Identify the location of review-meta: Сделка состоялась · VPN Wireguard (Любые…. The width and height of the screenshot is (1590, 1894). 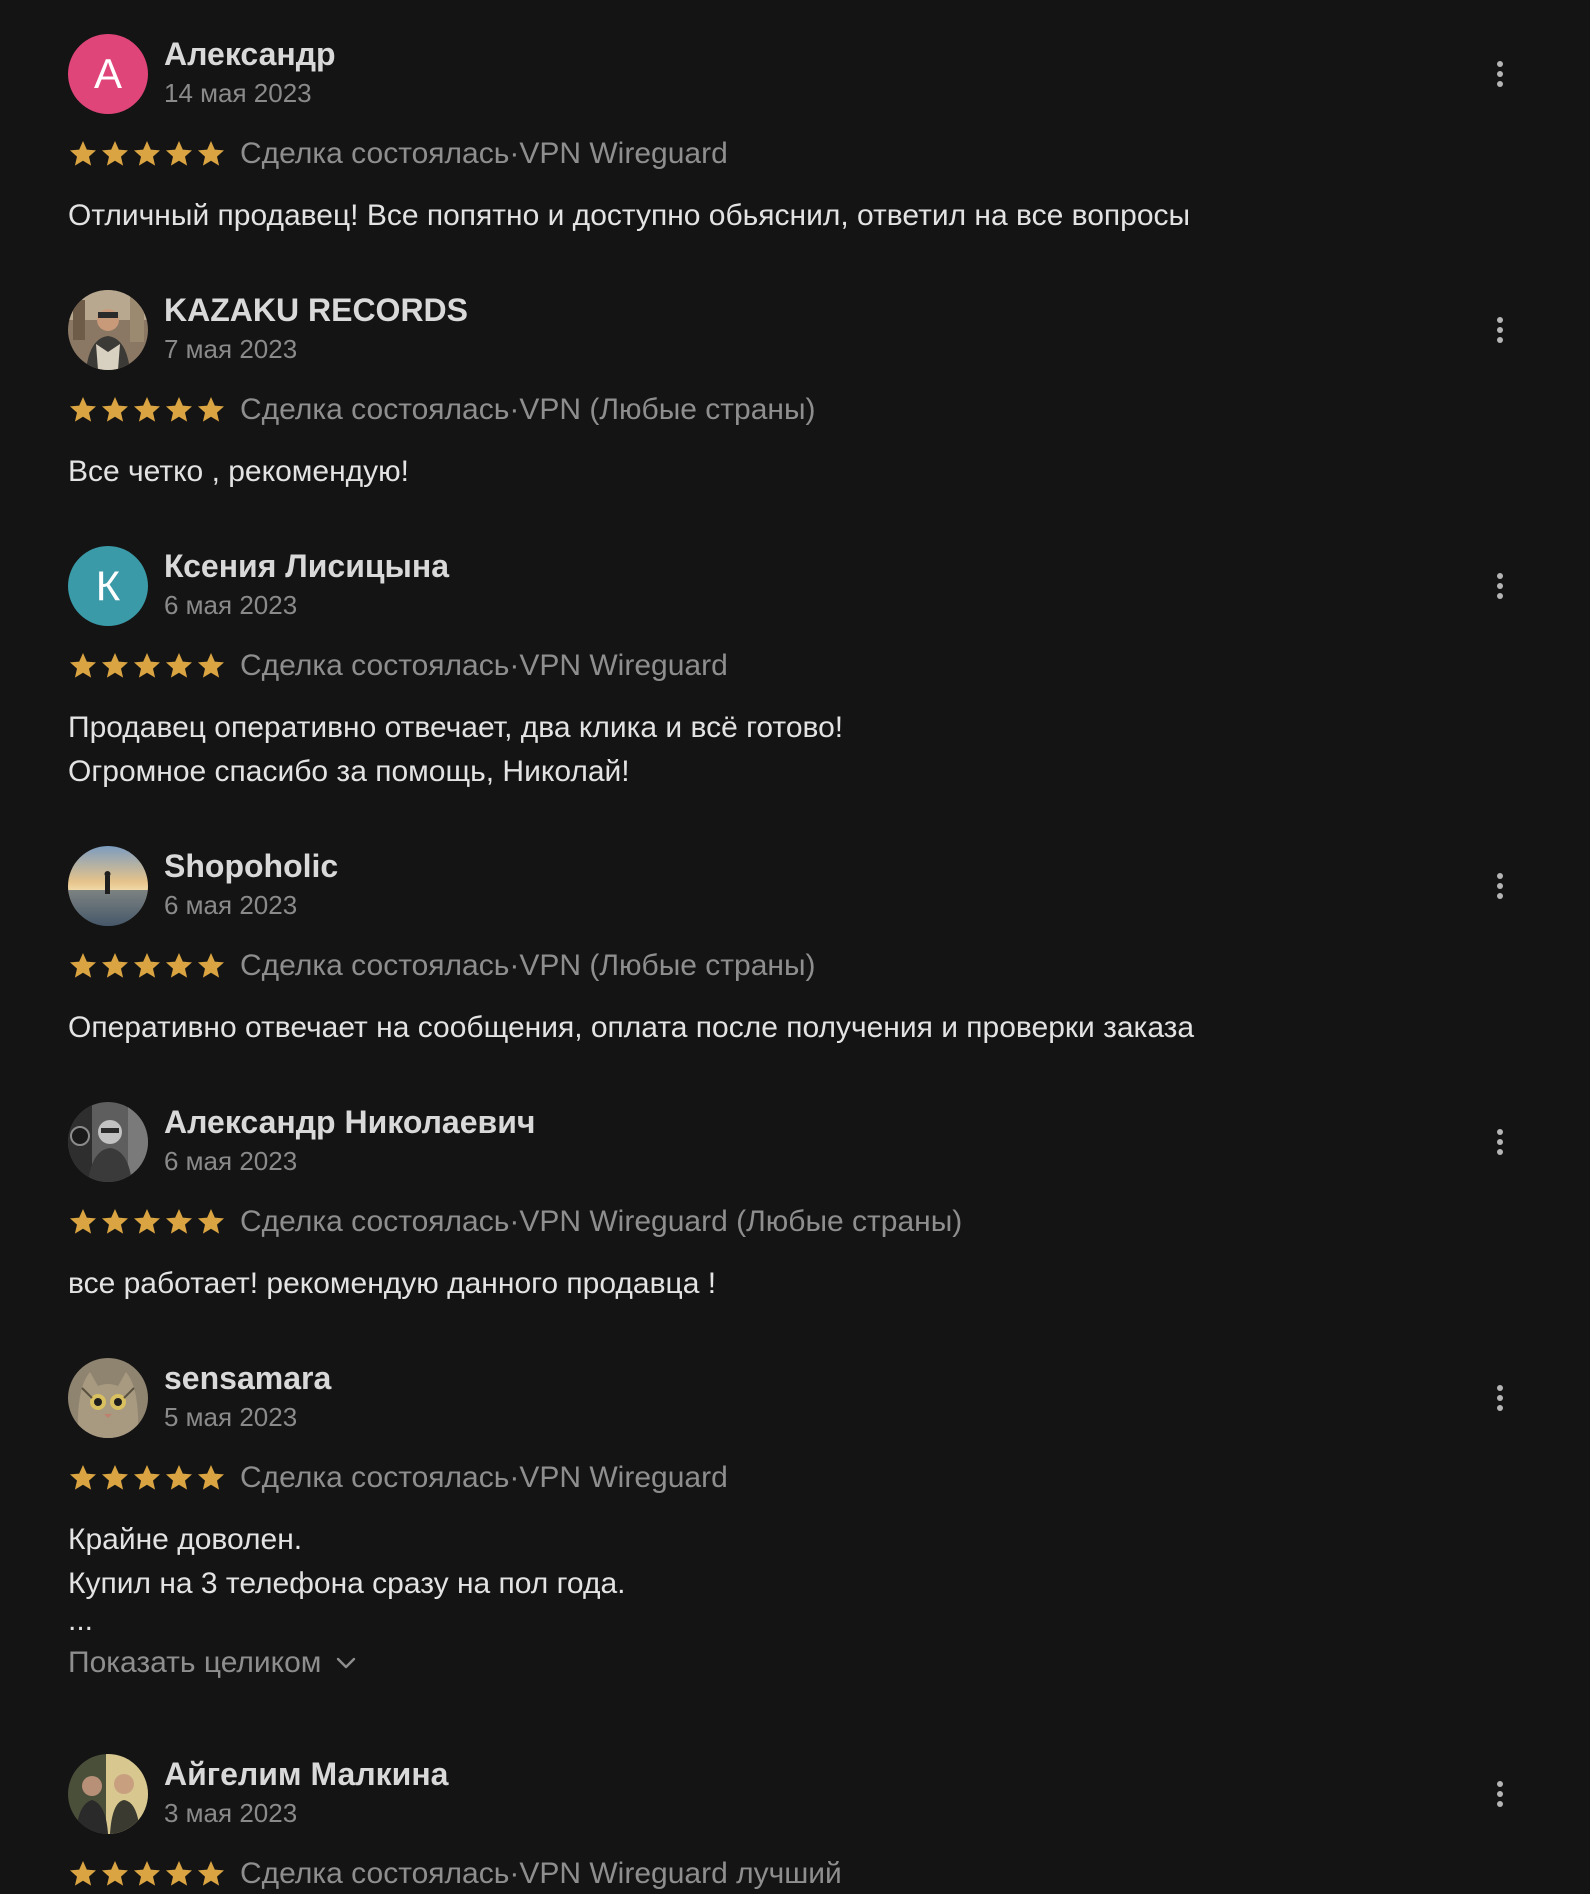
(515, 1222).